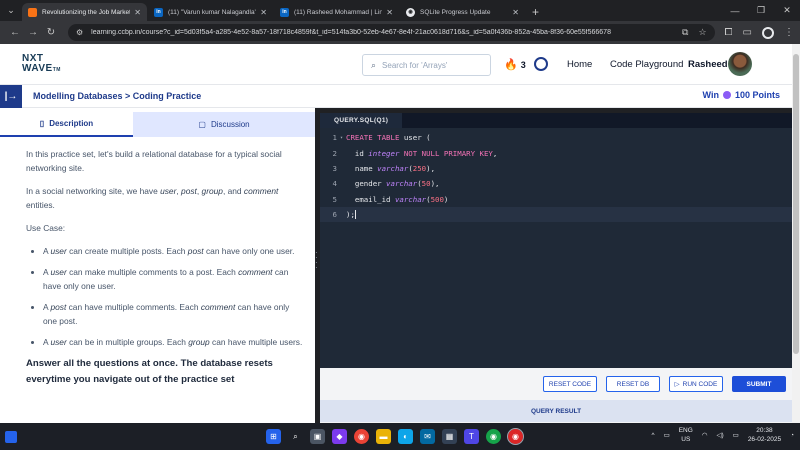 This screenshot has height=450, width=800. I want to click on reset-code-button: RESET CODE, so click(570, 384).